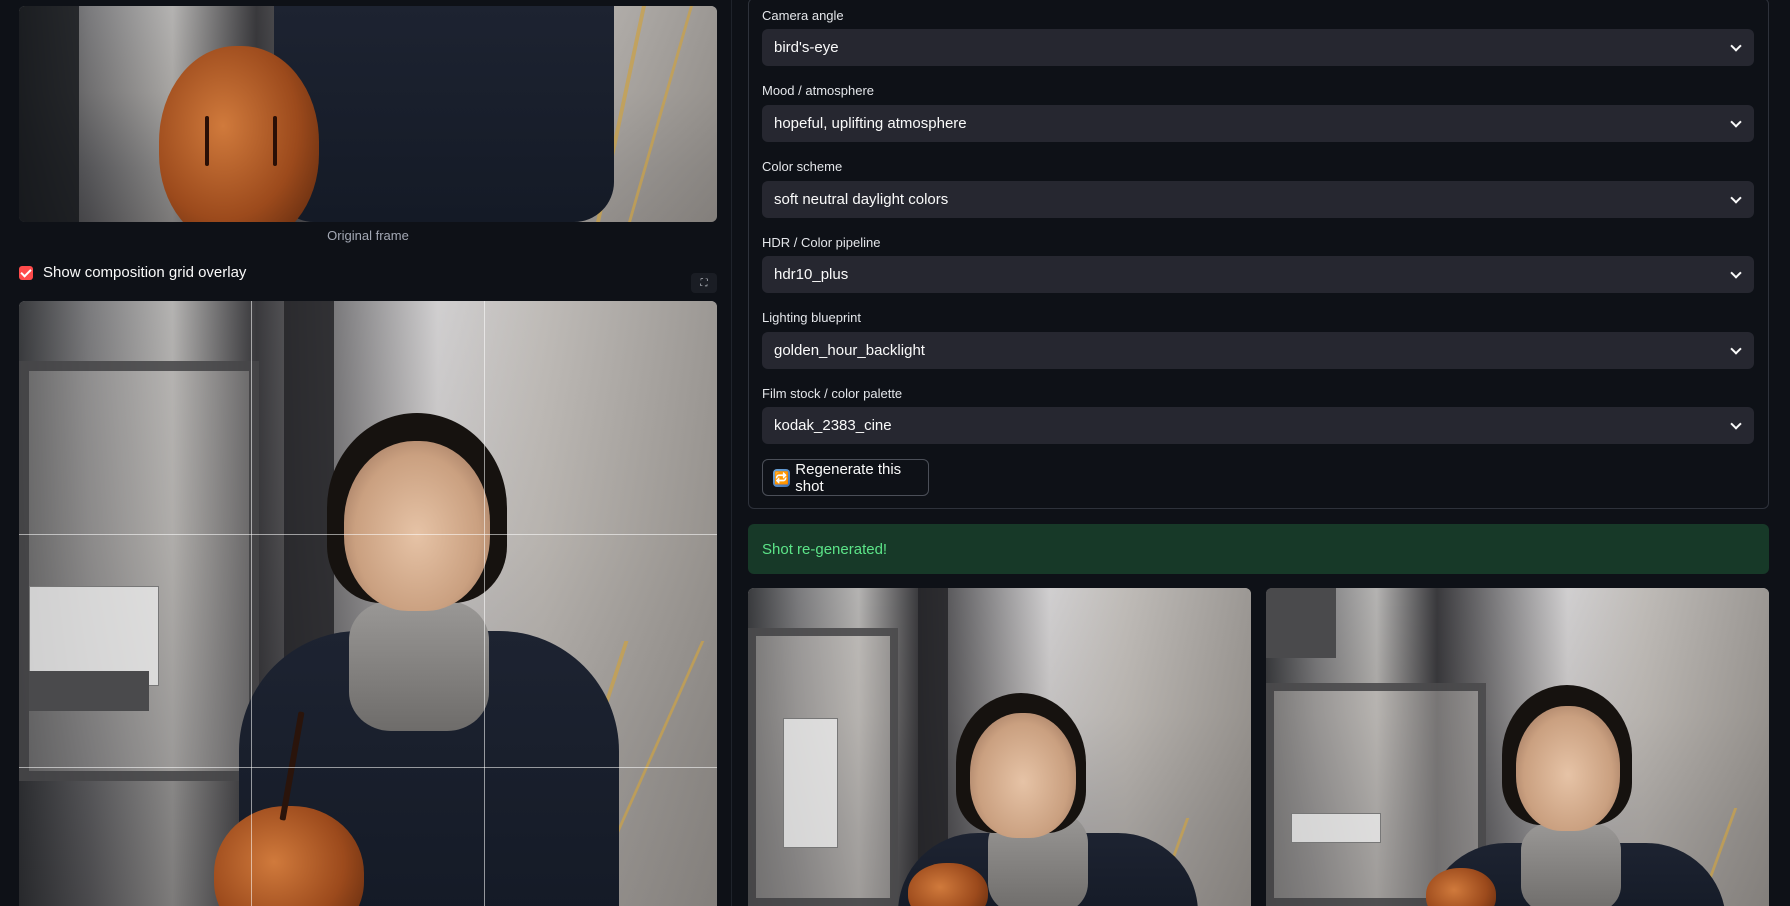 The height and width of the screenshot is (906, 1790). What do you see at coordinates (870, 123) in the screenshot?
I see `mood-value: hopeful, uplifting atmosphere` at bounding box center [870, 123].